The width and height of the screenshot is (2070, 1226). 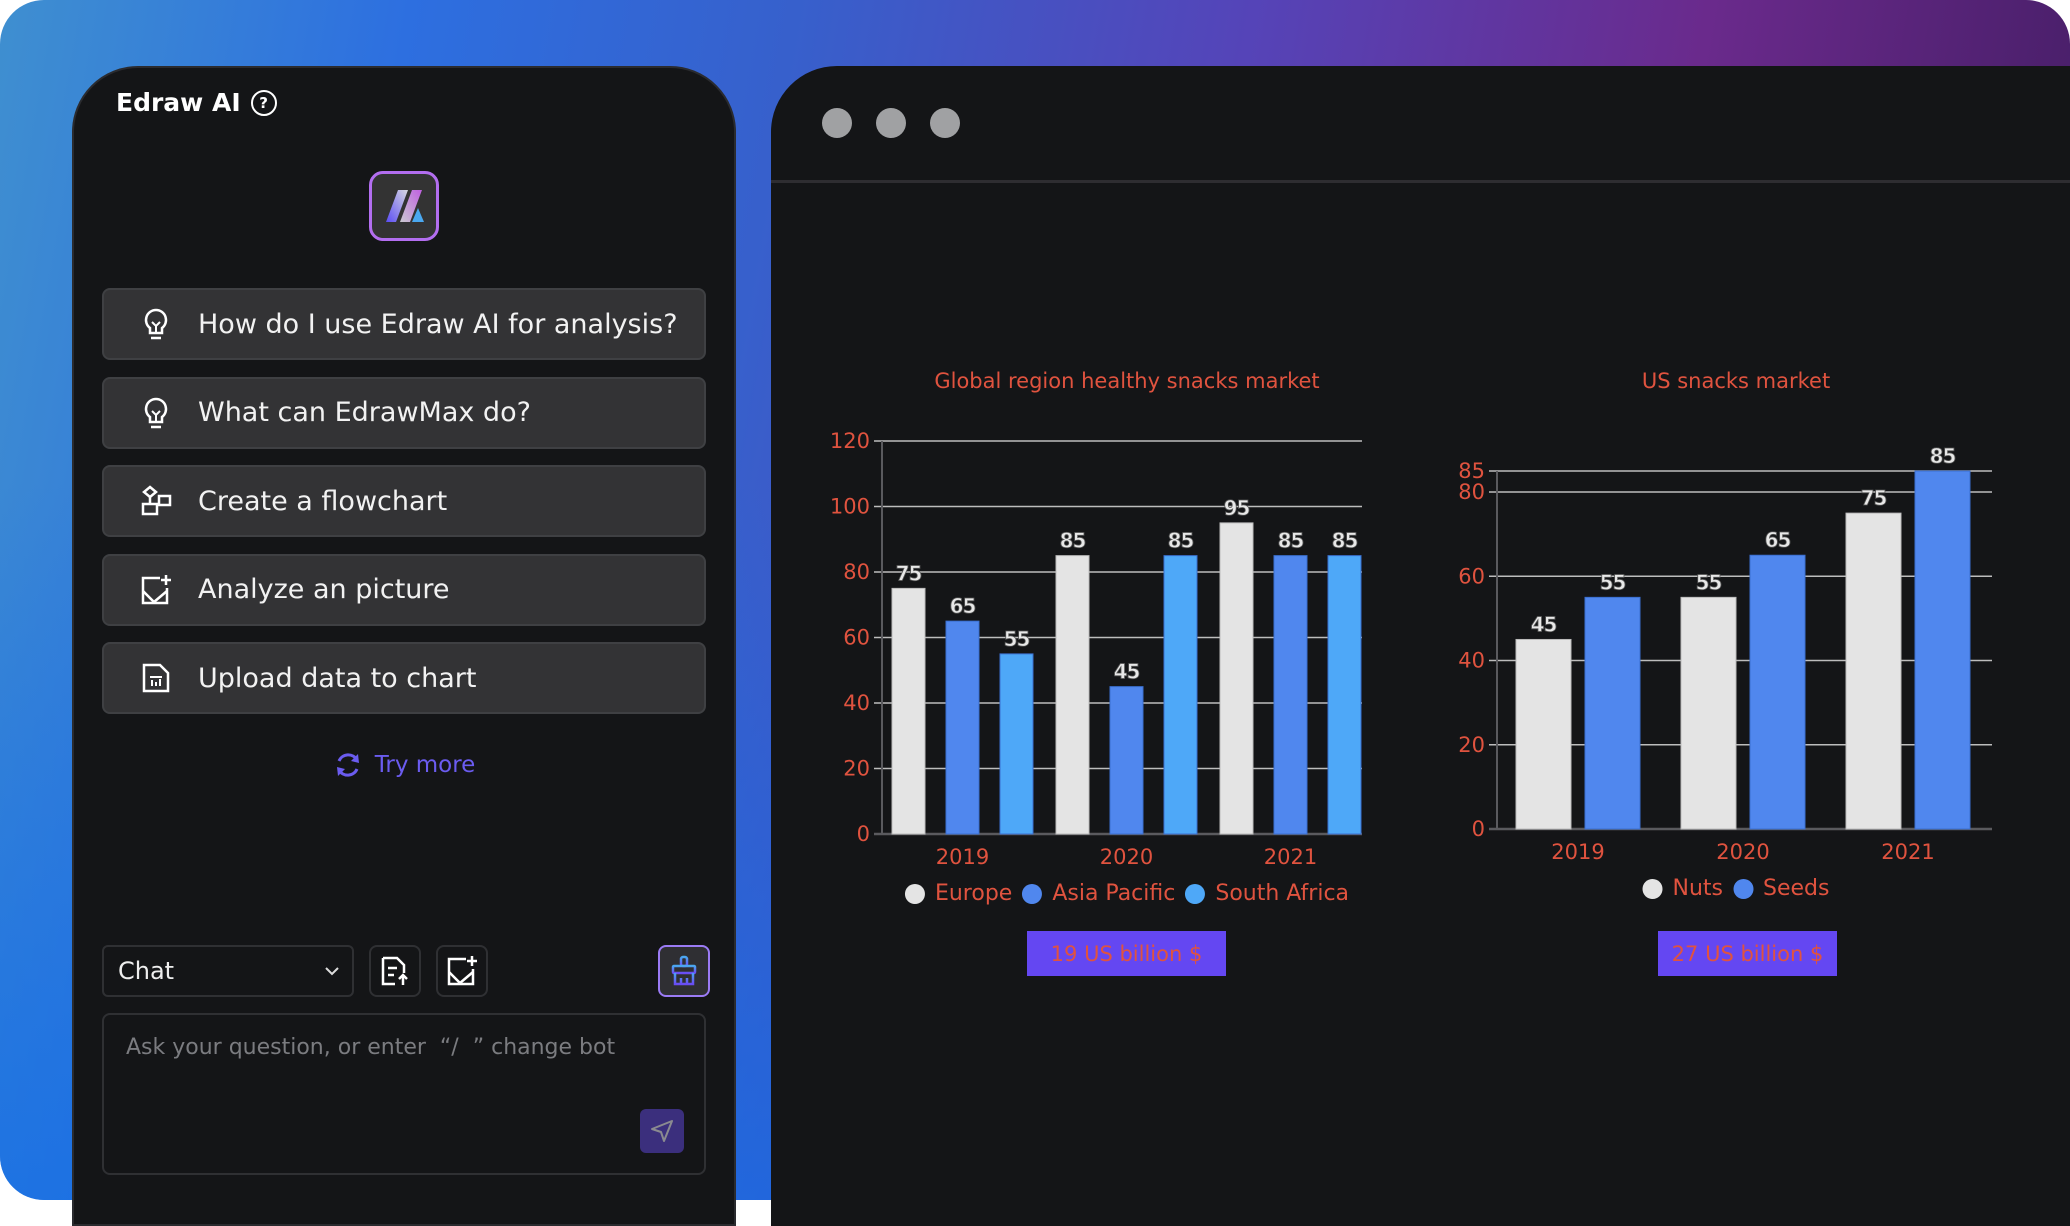 I want to click on bar-south-africa-2021, so click(x=1344, y=695).